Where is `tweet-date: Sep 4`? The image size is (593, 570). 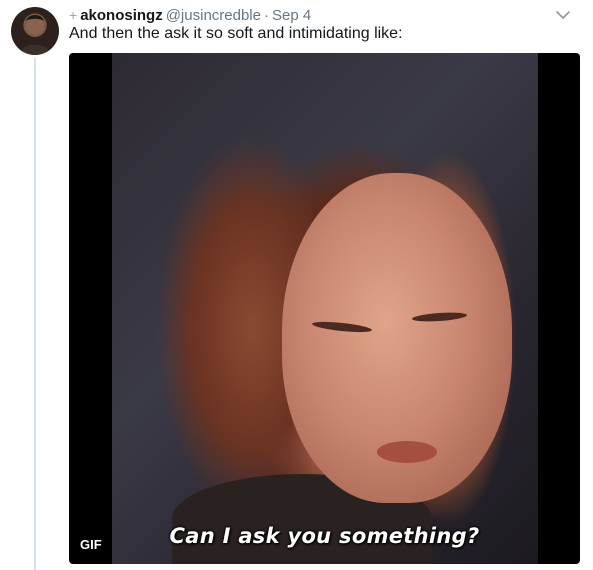
tweet-date: Sep 4 is located at coordinates (291, 15).